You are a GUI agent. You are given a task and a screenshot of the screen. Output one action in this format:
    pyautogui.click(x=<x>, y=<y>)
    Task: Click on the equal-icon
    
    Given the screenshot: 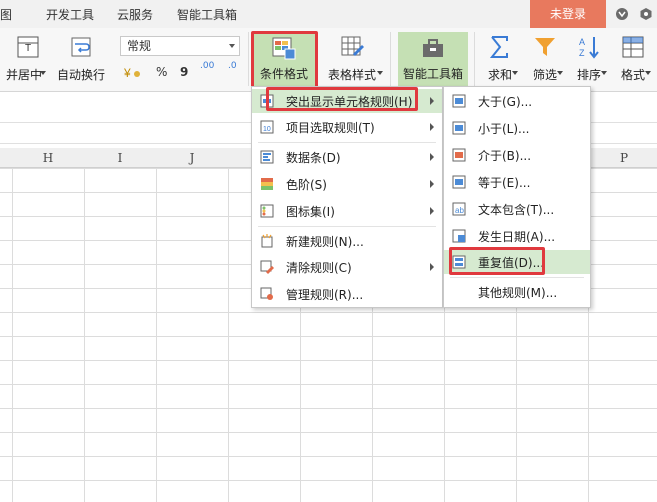 What is the action you would take?
    pyautogui.click(x=459, y=182)
    